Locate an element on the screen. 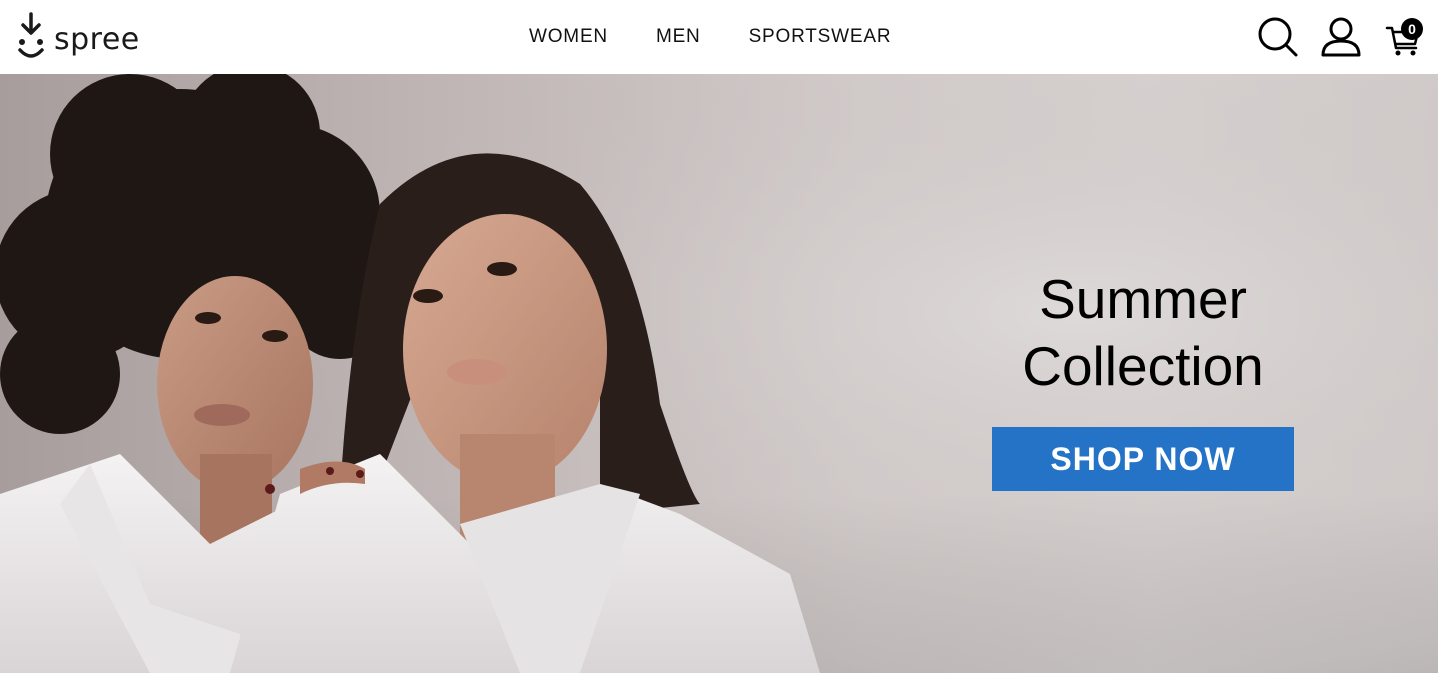  account-button is located at coordinates (1341, 37).